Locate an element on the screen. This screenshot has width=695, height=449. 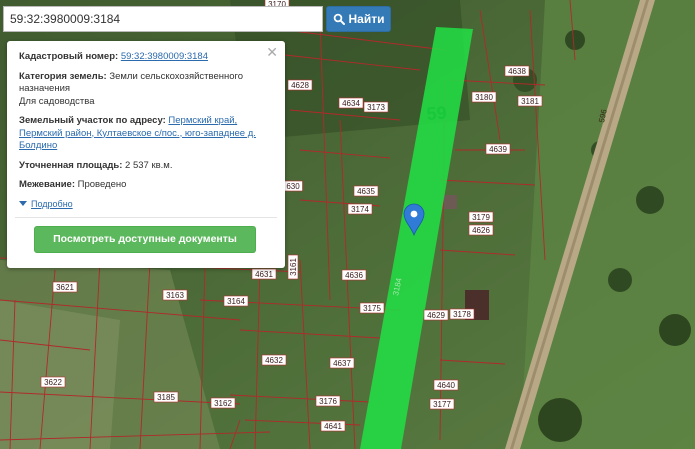
parcel-label-text: 3185 is located at coordinates (166, 397).